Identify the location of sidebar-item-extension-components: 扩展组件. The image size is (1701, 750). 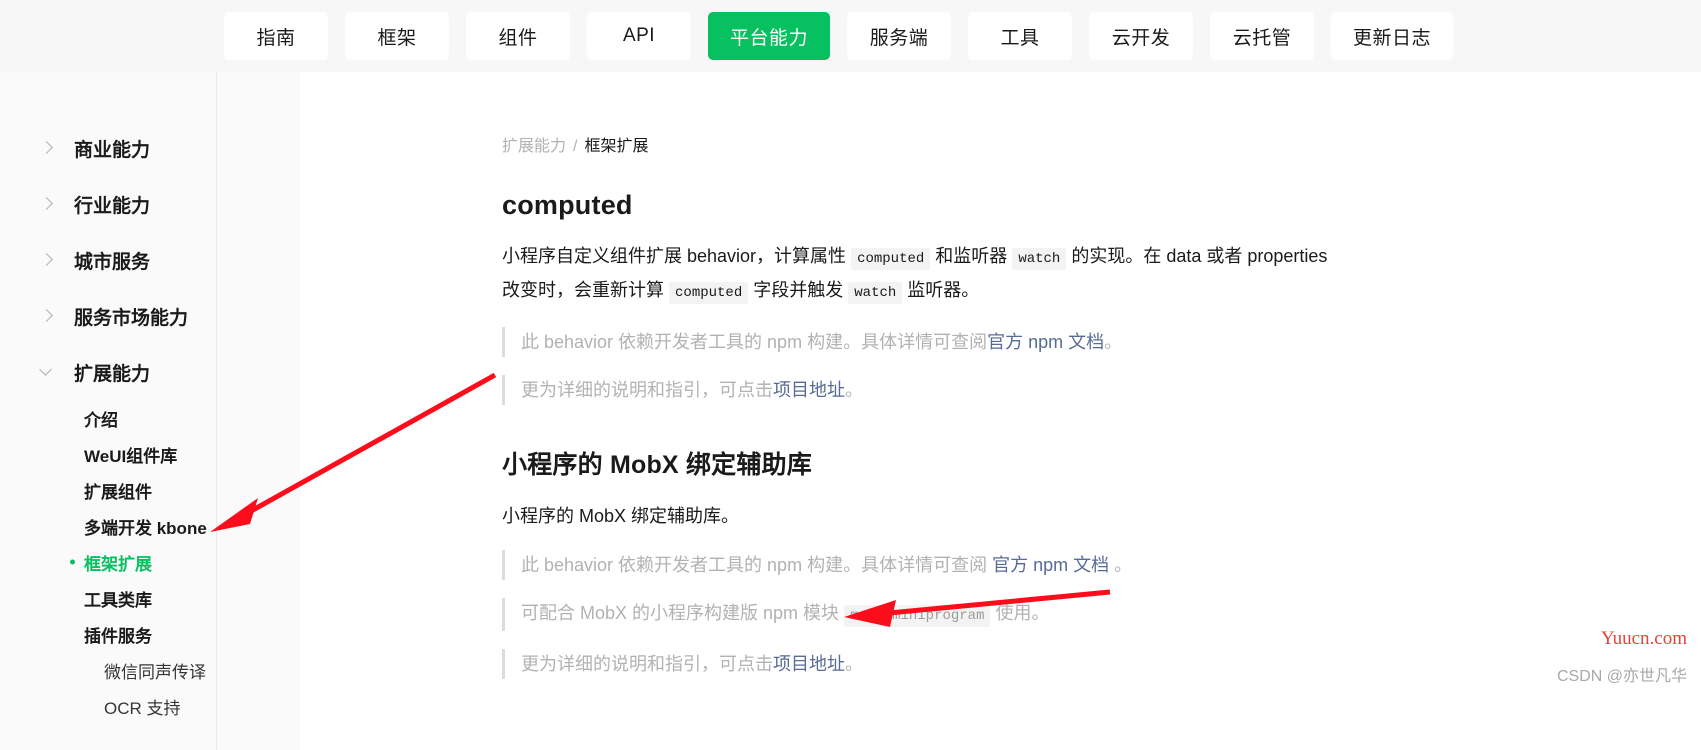
(150, 490).